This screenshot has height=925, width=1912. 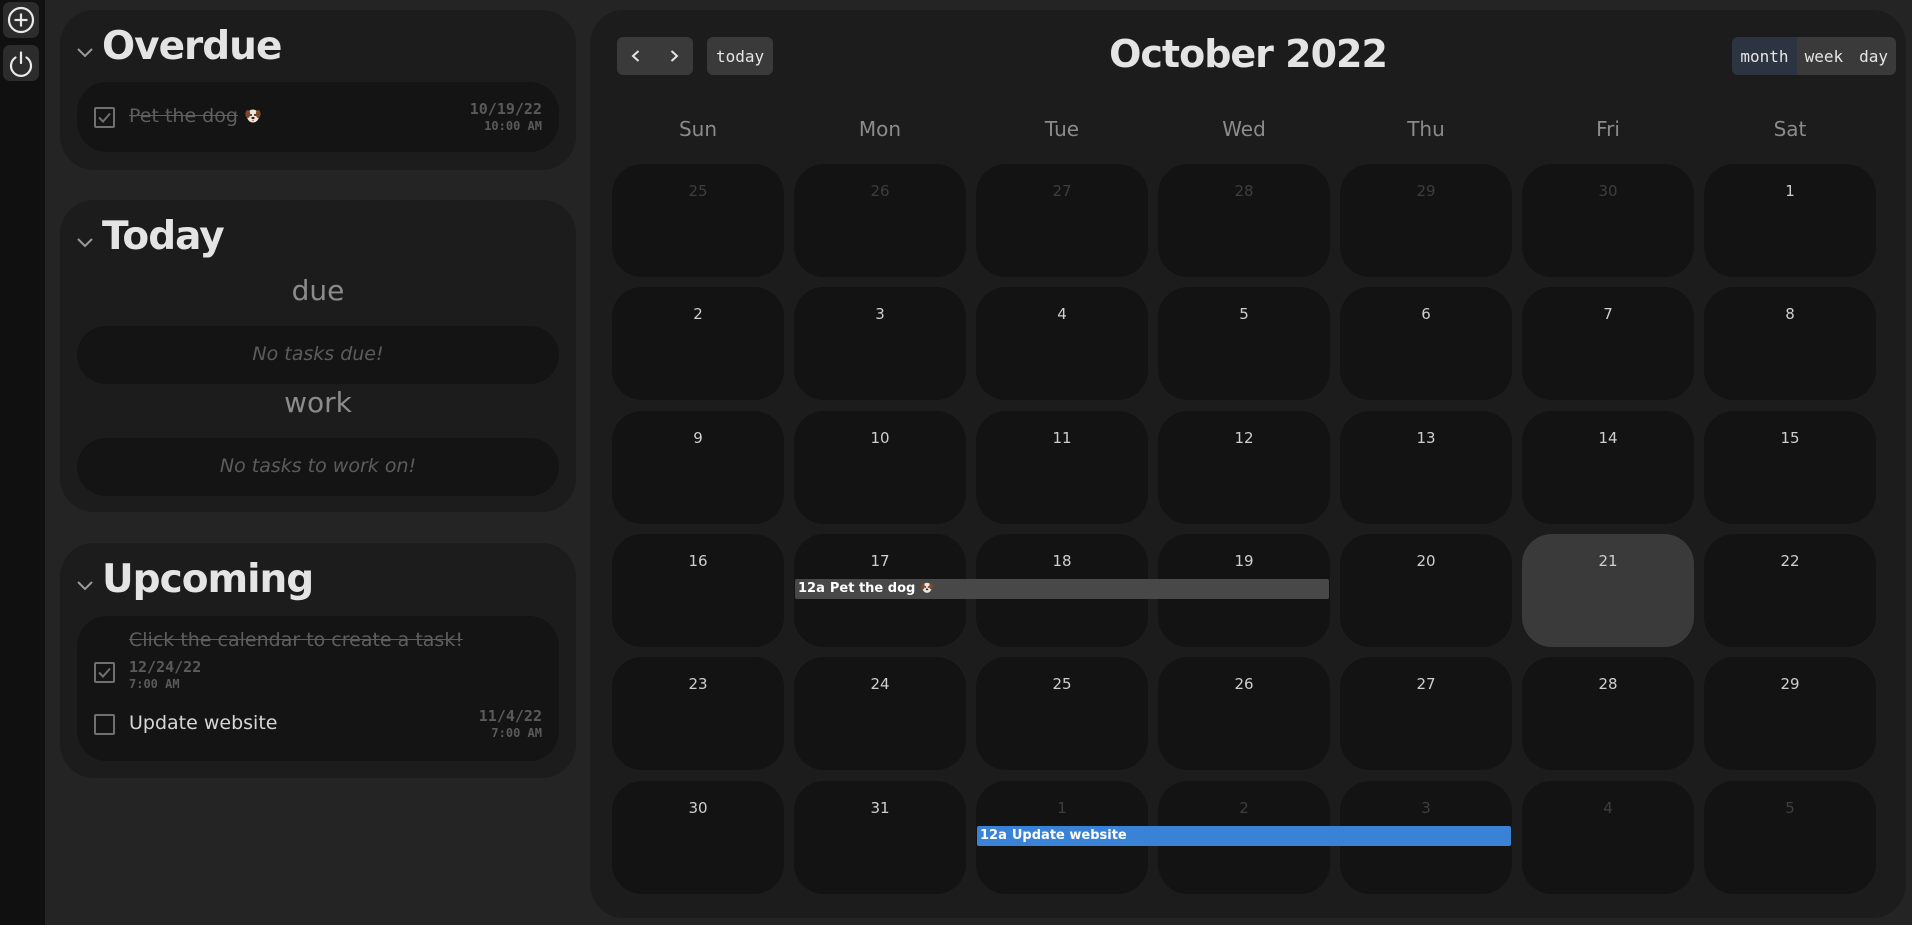 I want to click on day-cell: 20, so click(x=1426, y=590).